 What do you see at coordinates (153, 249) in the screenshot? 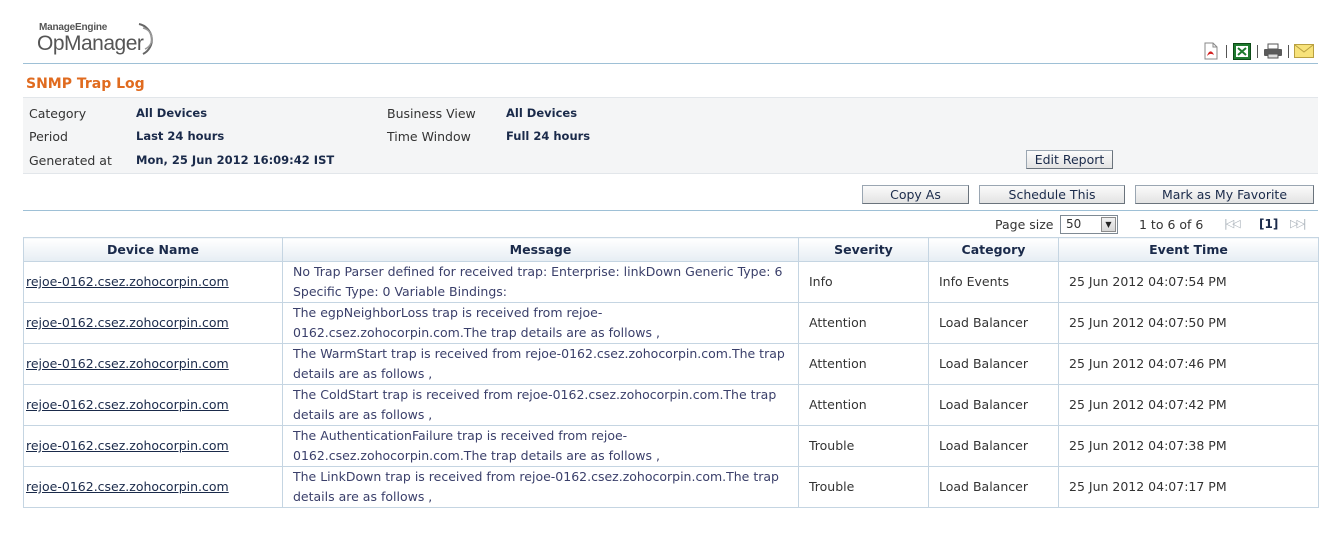
I see `column-header-device-name: Device Name` at bounding box center [153, 249].